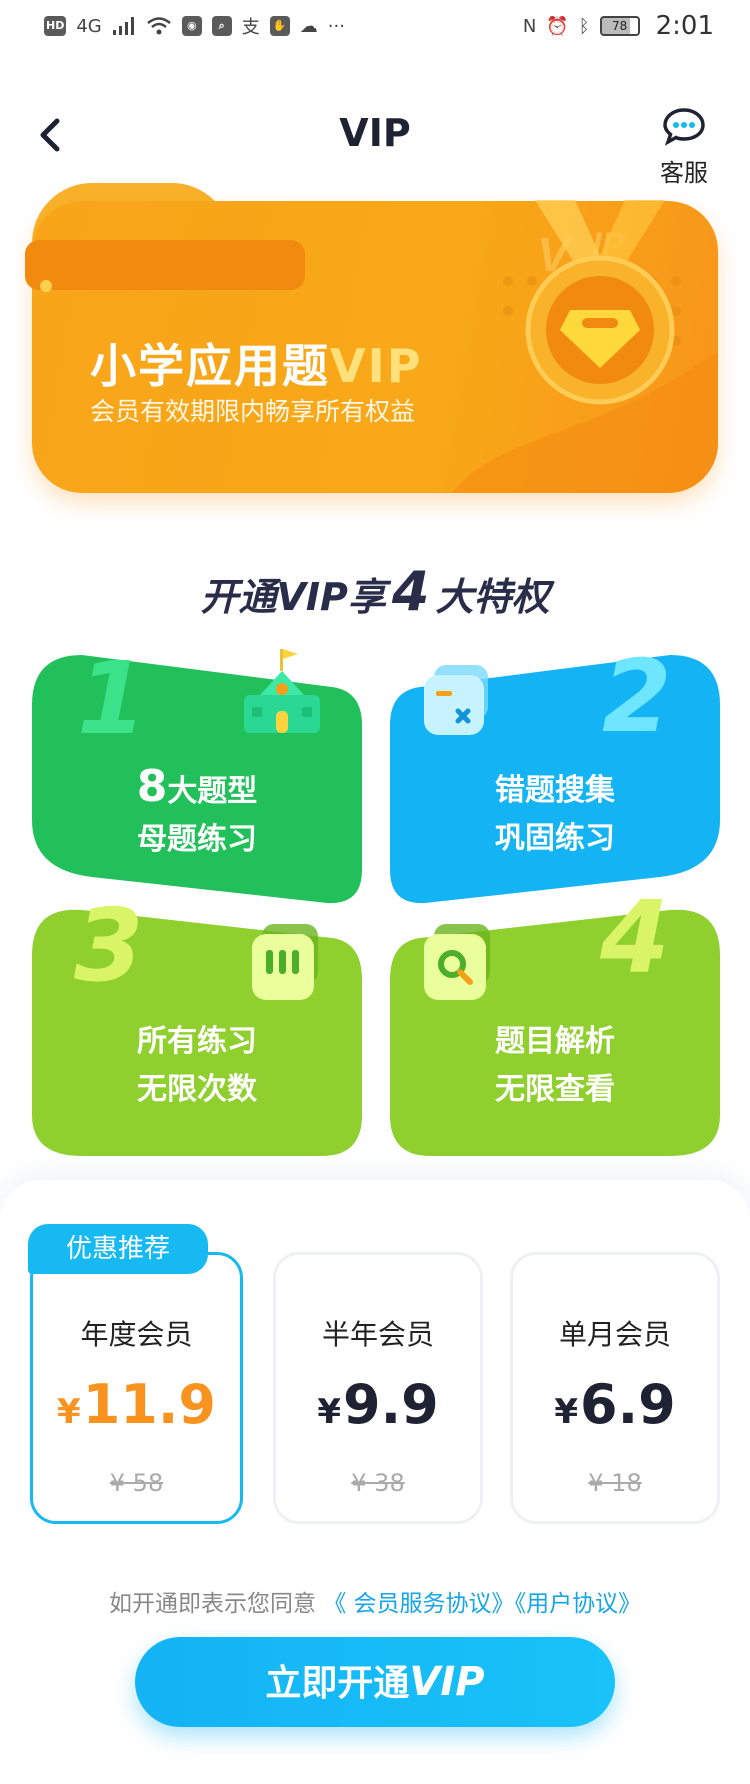 Image resolution: width=750 pixels, height=1784 pixels. I want to click on practice-bars-icon, so click(285, 962).